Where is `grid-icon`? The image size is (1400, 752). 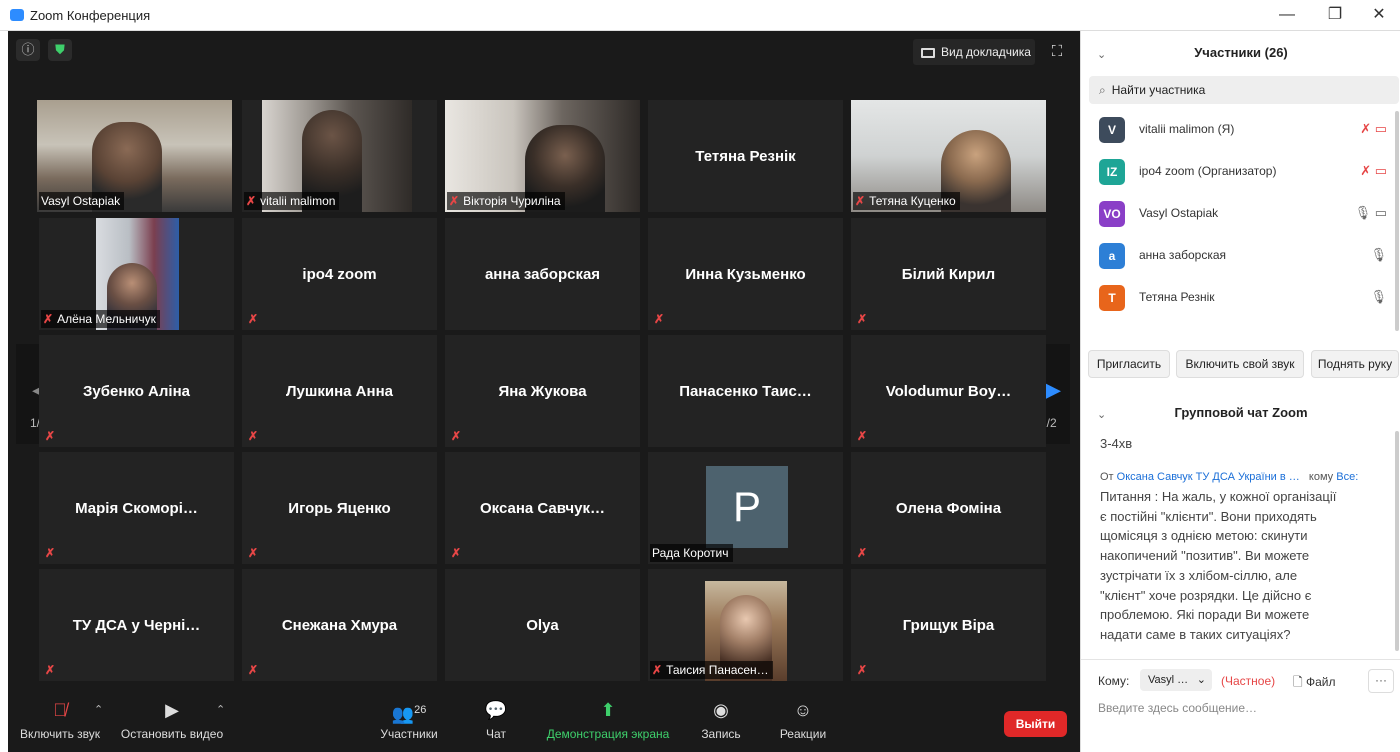
grid-icon is located at coordinates (928, 52).